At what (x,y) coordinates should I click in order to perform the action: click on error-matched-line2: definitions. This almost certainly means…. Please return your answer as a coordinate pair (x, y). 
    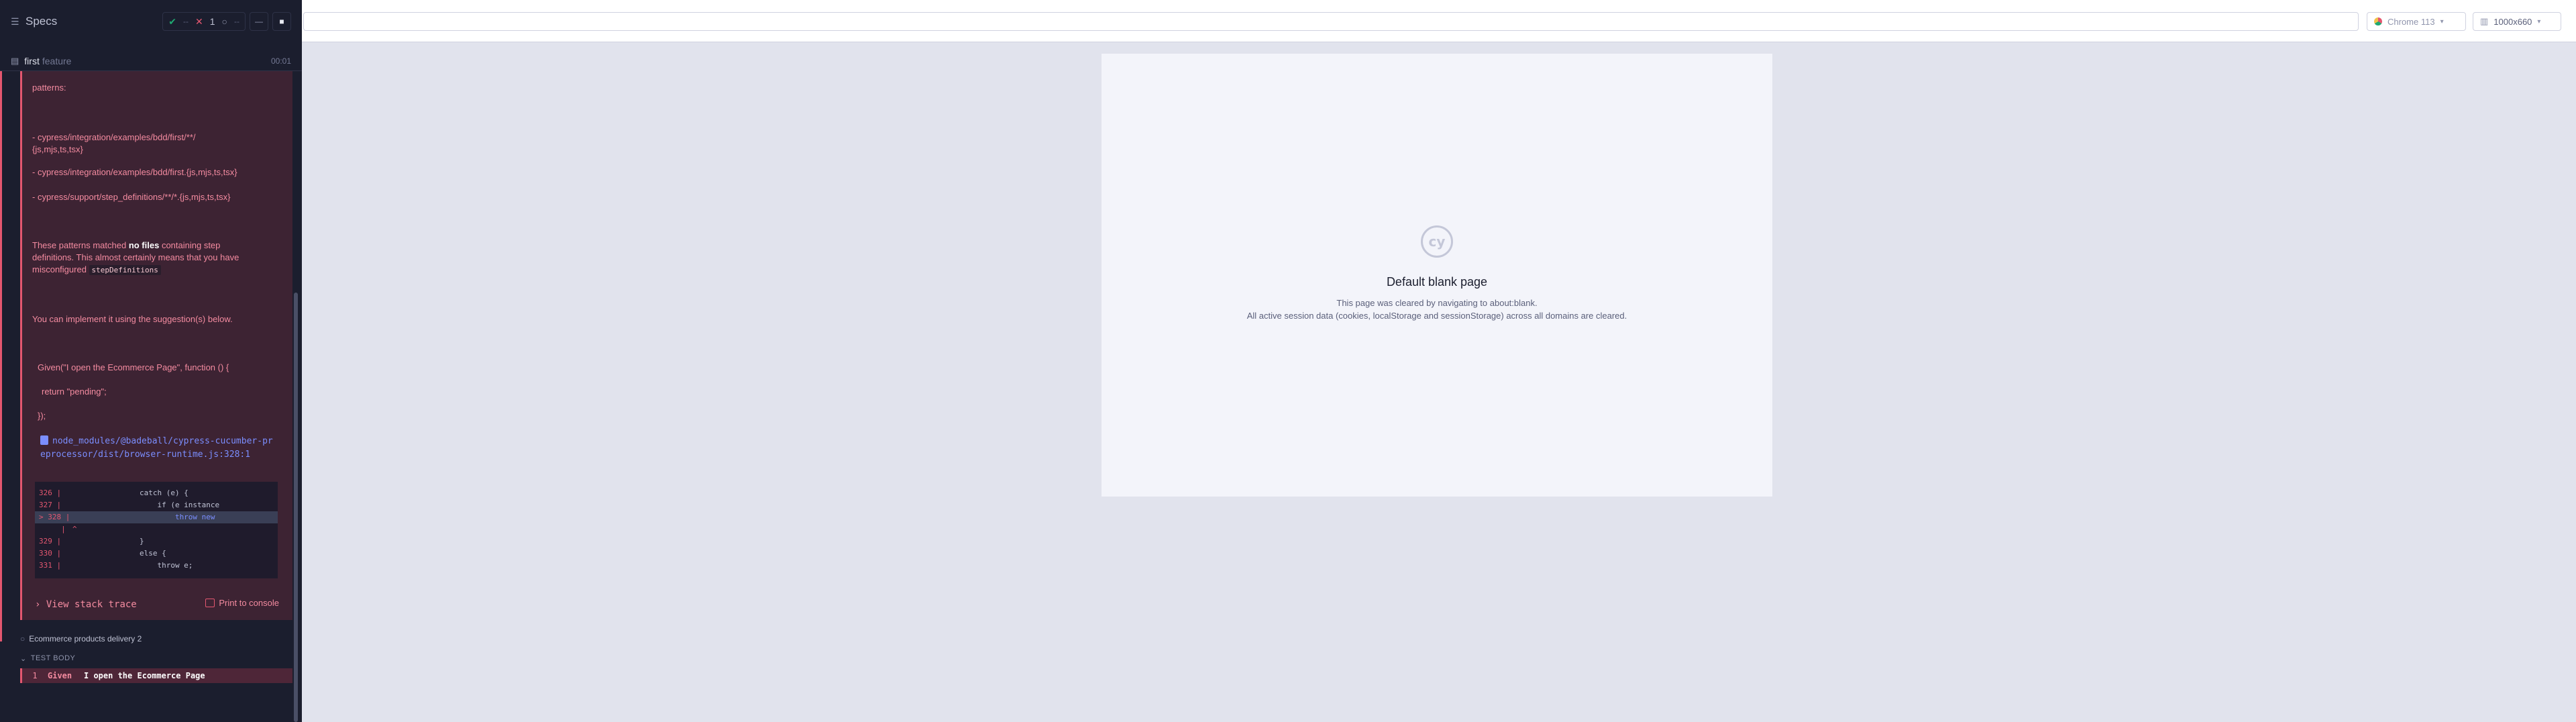
    Looking at the image, I should click on (135, 257).